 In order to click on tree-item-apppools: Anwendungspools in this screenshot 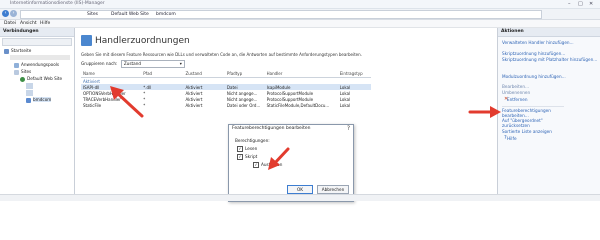, I will do `click(36, 65)`.